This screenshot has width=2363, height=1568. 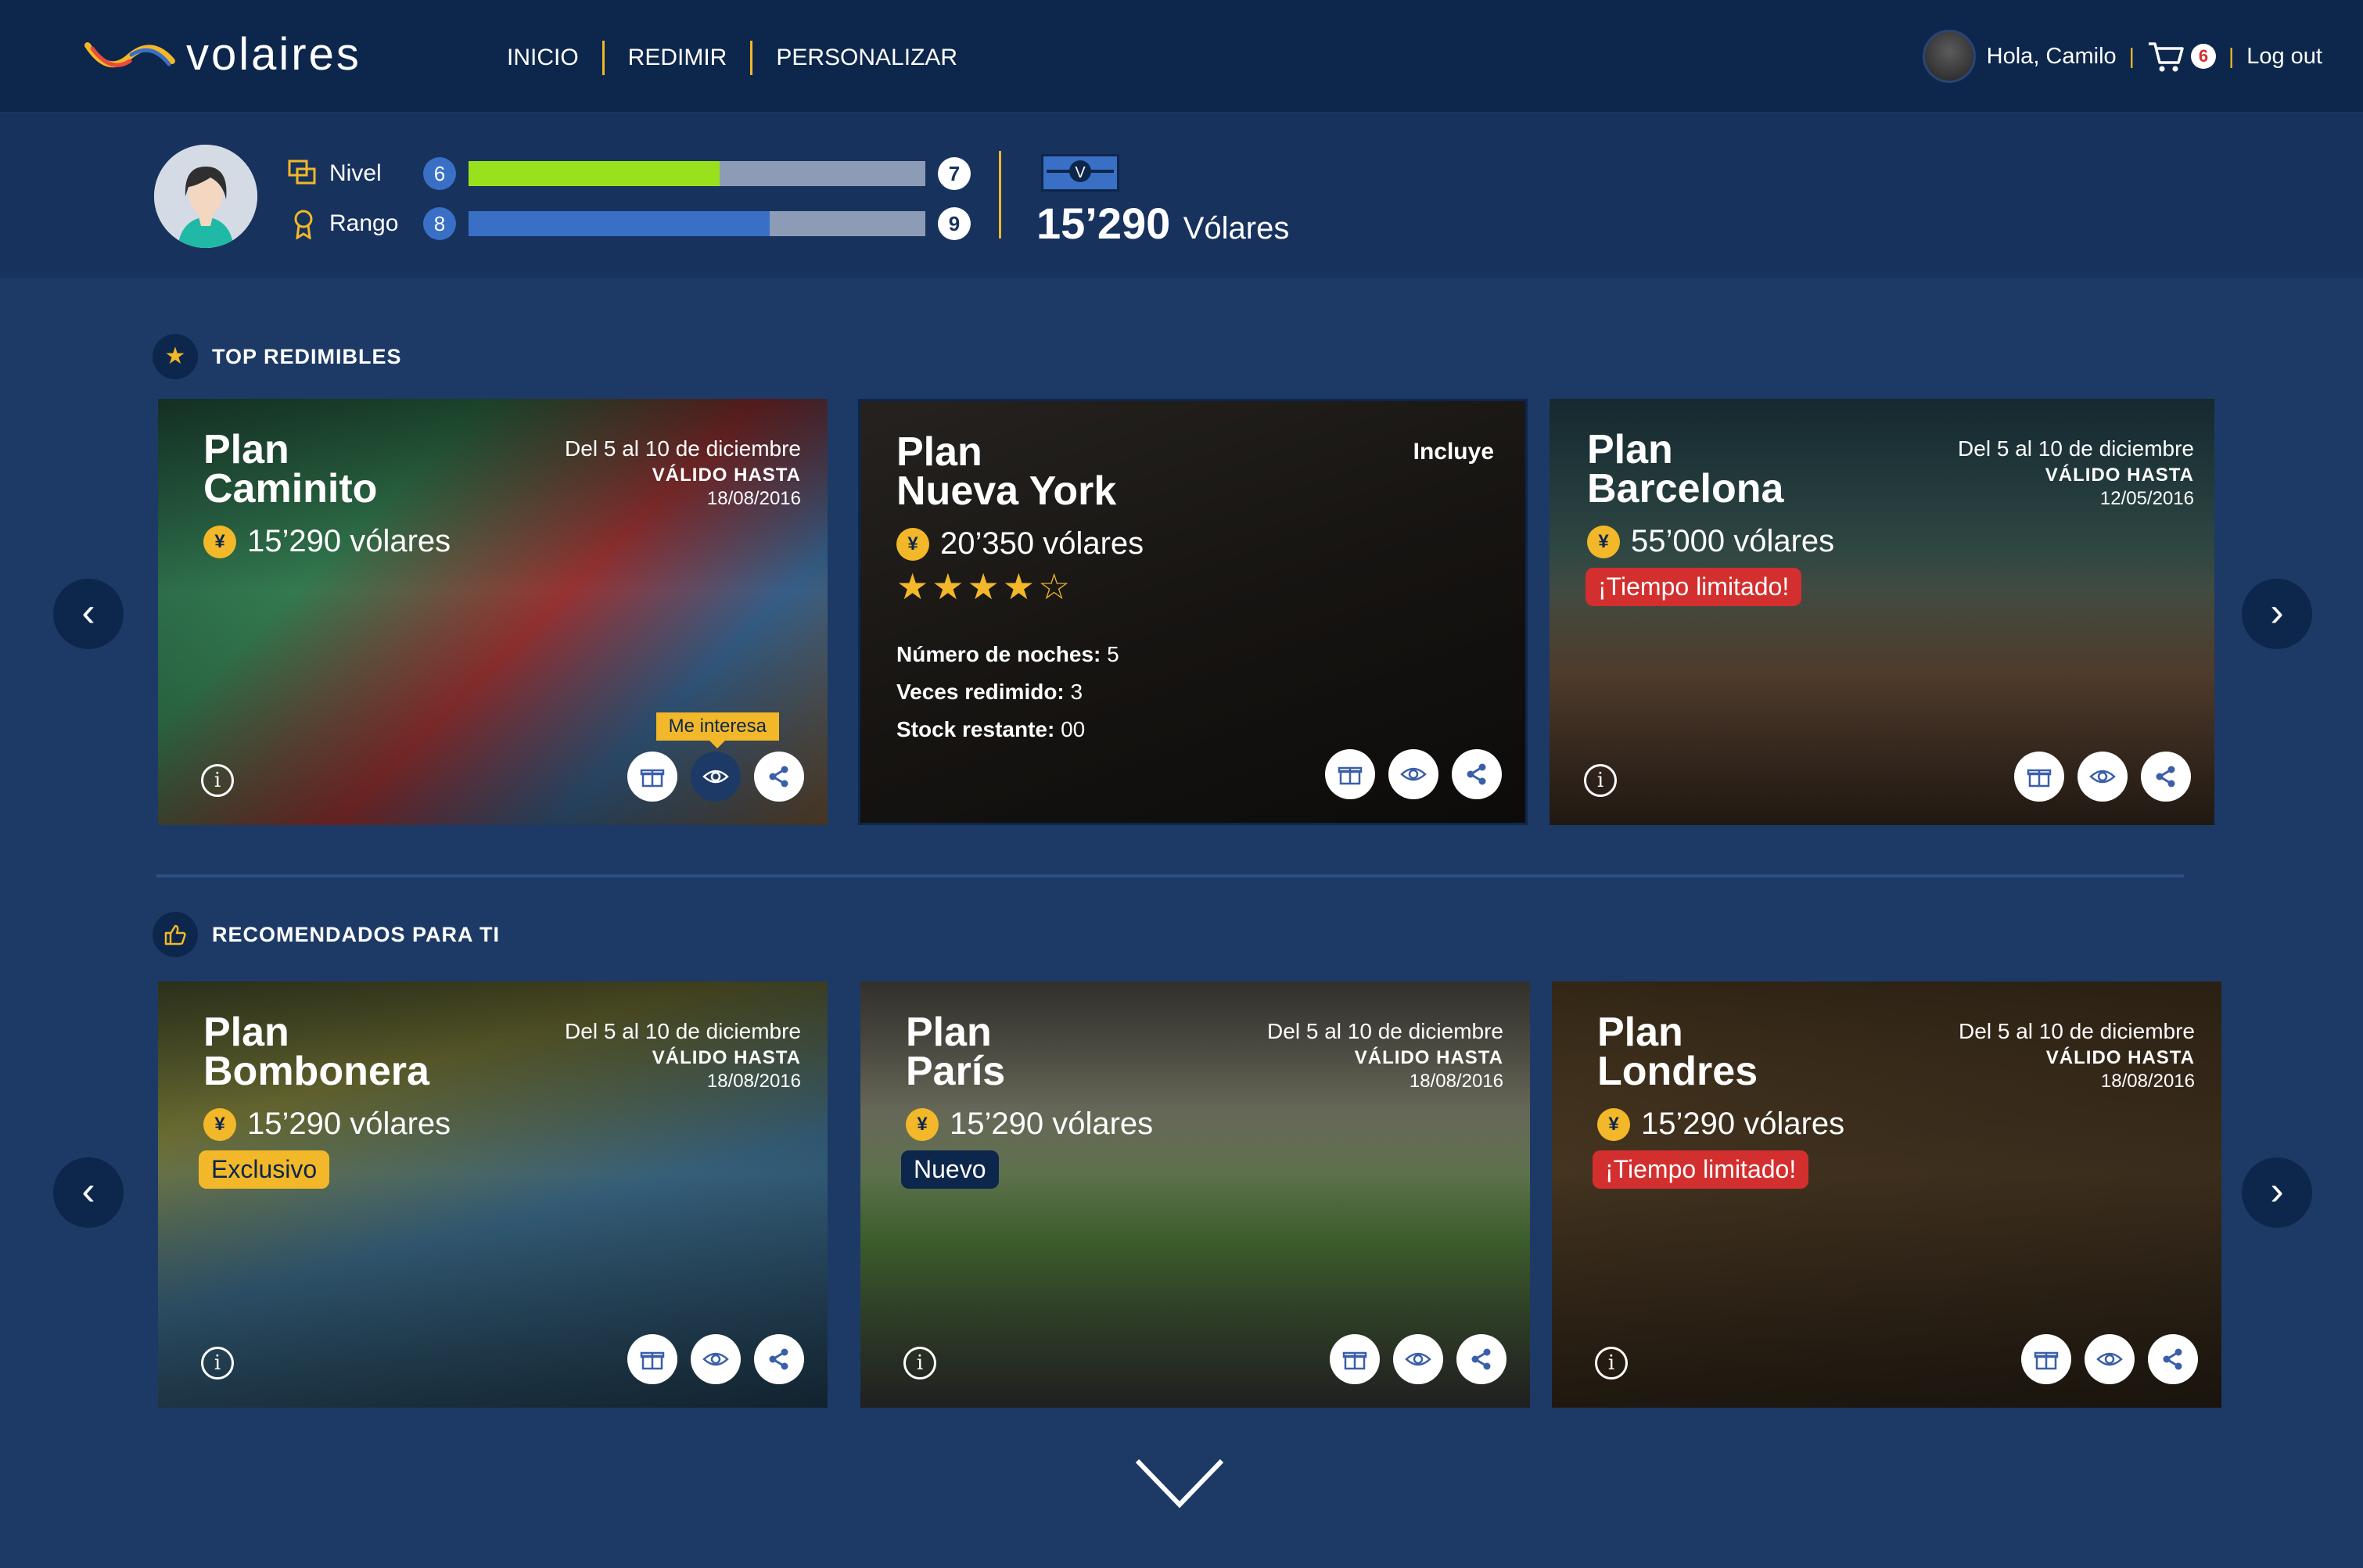 I want to click on card-title: Plan Barcelona, so click(x=1751, y=470).